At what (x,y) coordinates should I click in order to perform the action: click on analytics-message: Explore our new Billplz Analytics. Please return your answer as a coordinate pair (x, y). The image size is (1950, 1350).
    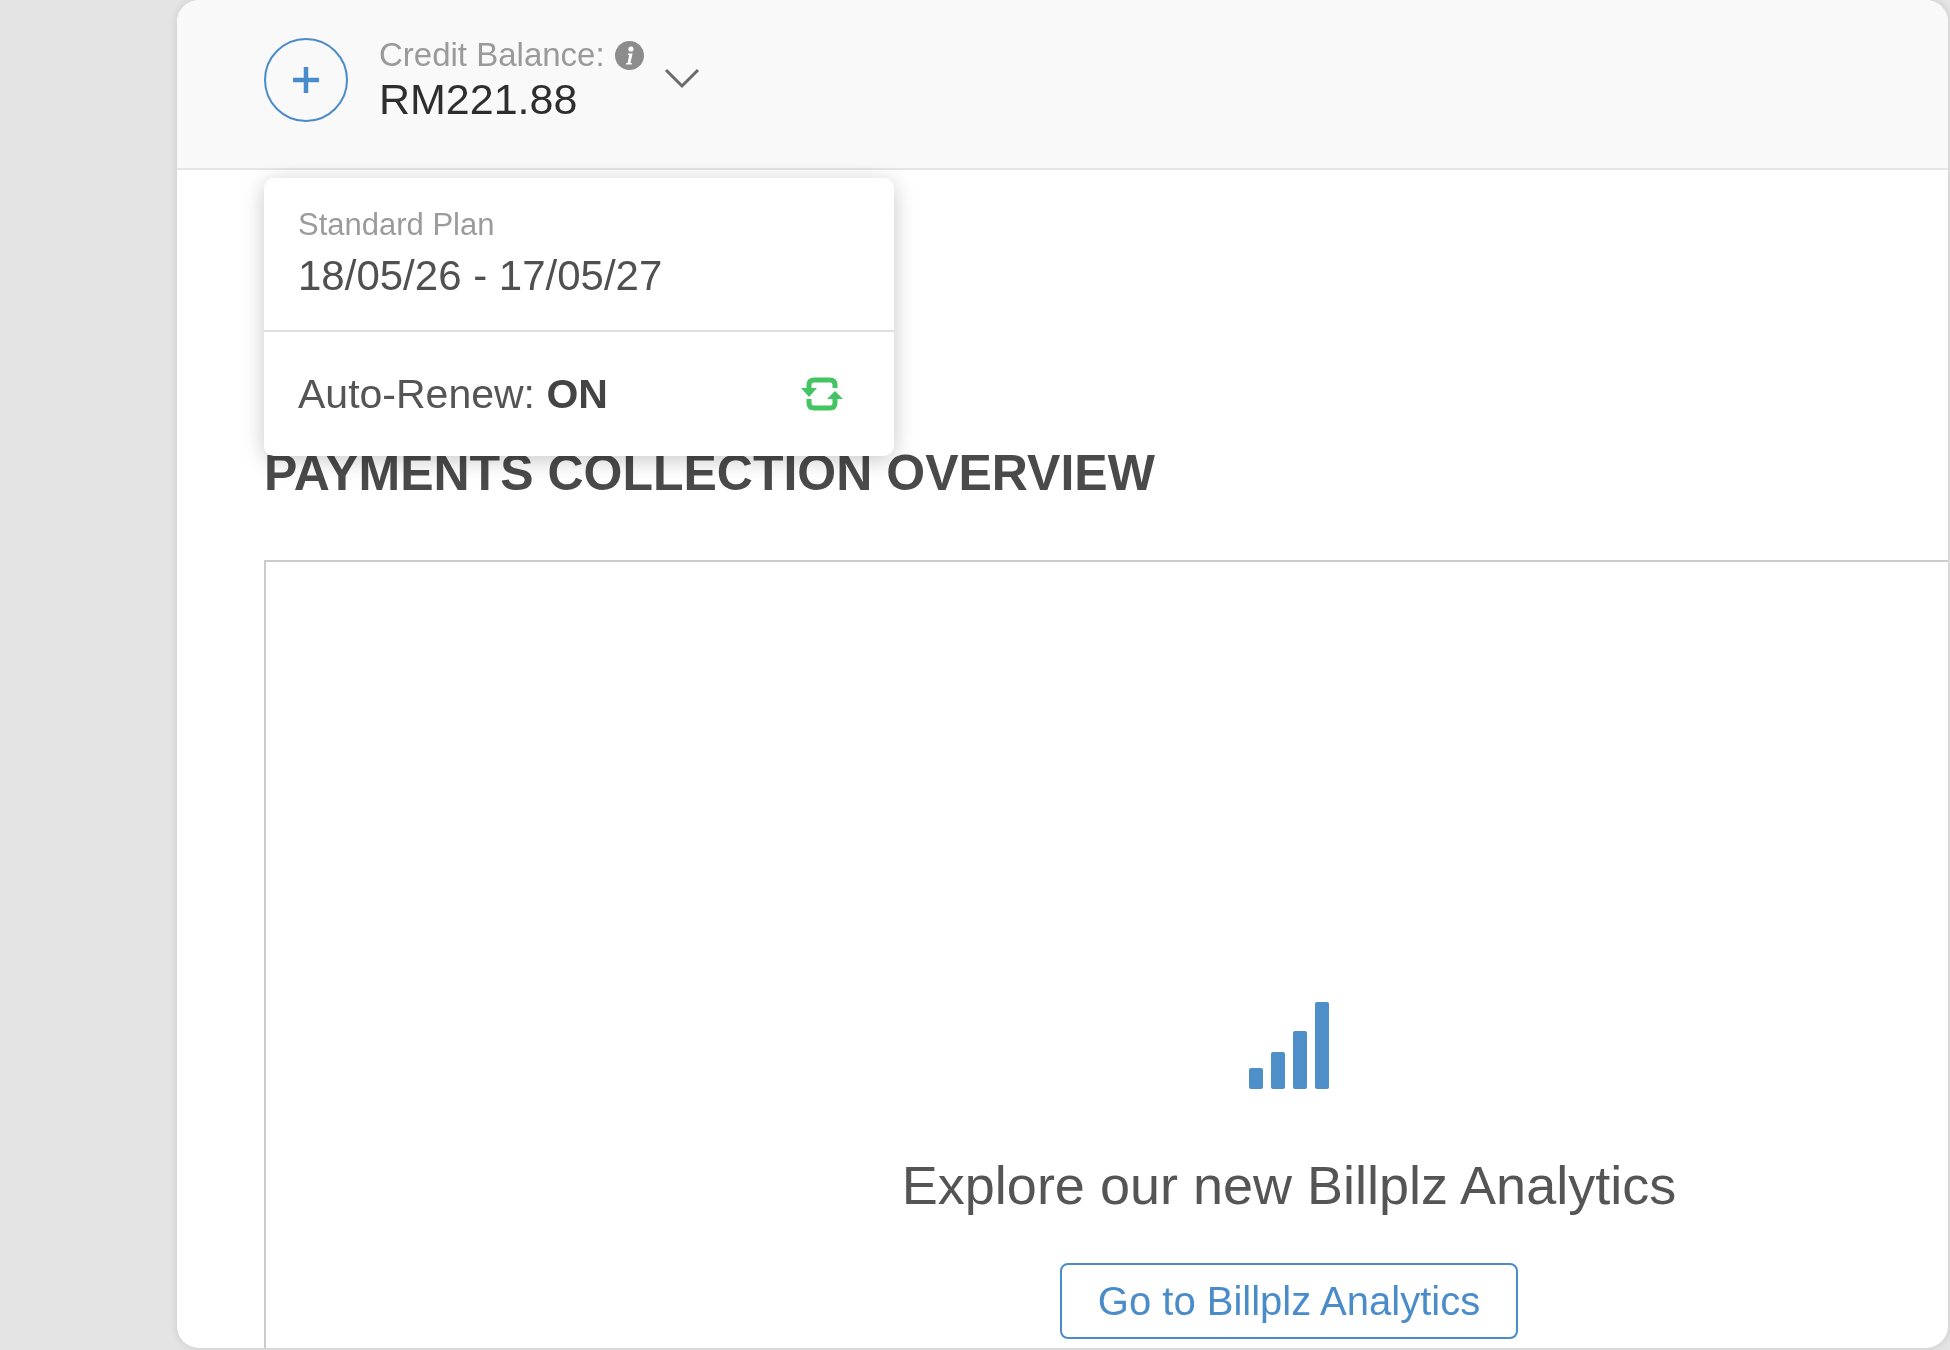
    Looking at the image, I should click on (1289, 1185).